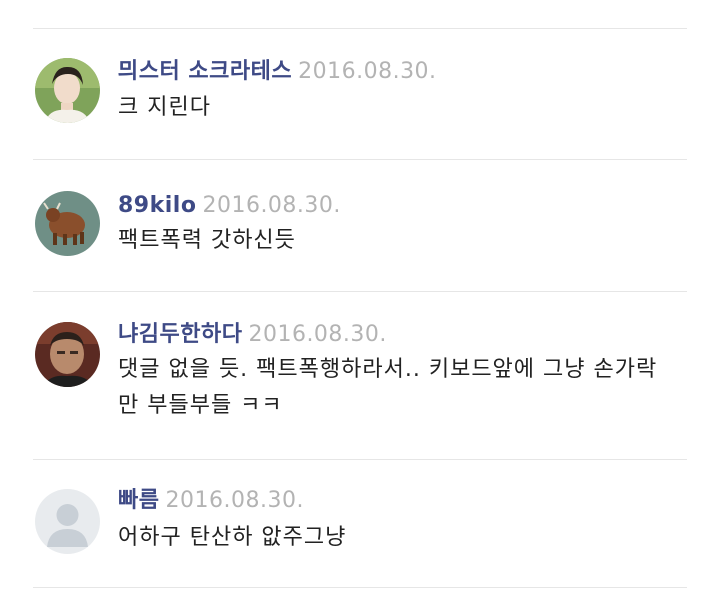 The width and height of the screenshot is (720, 602). What do you see at coordinates (388, 387) in the screenshot?
I see `comment-text: 댓글 없을 듯. 팩트폭행하라서.. 키보드앞에 그냥 손가락만 부들부들 ㅋㅋ` at bounding box center [388, 387].